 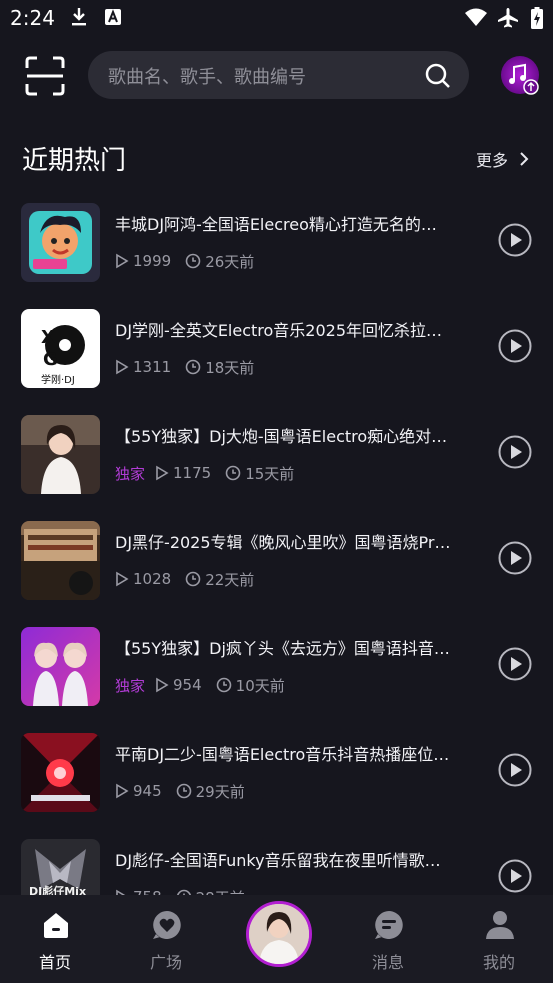 I want to click on download-icon, so click(x=79, y=17).